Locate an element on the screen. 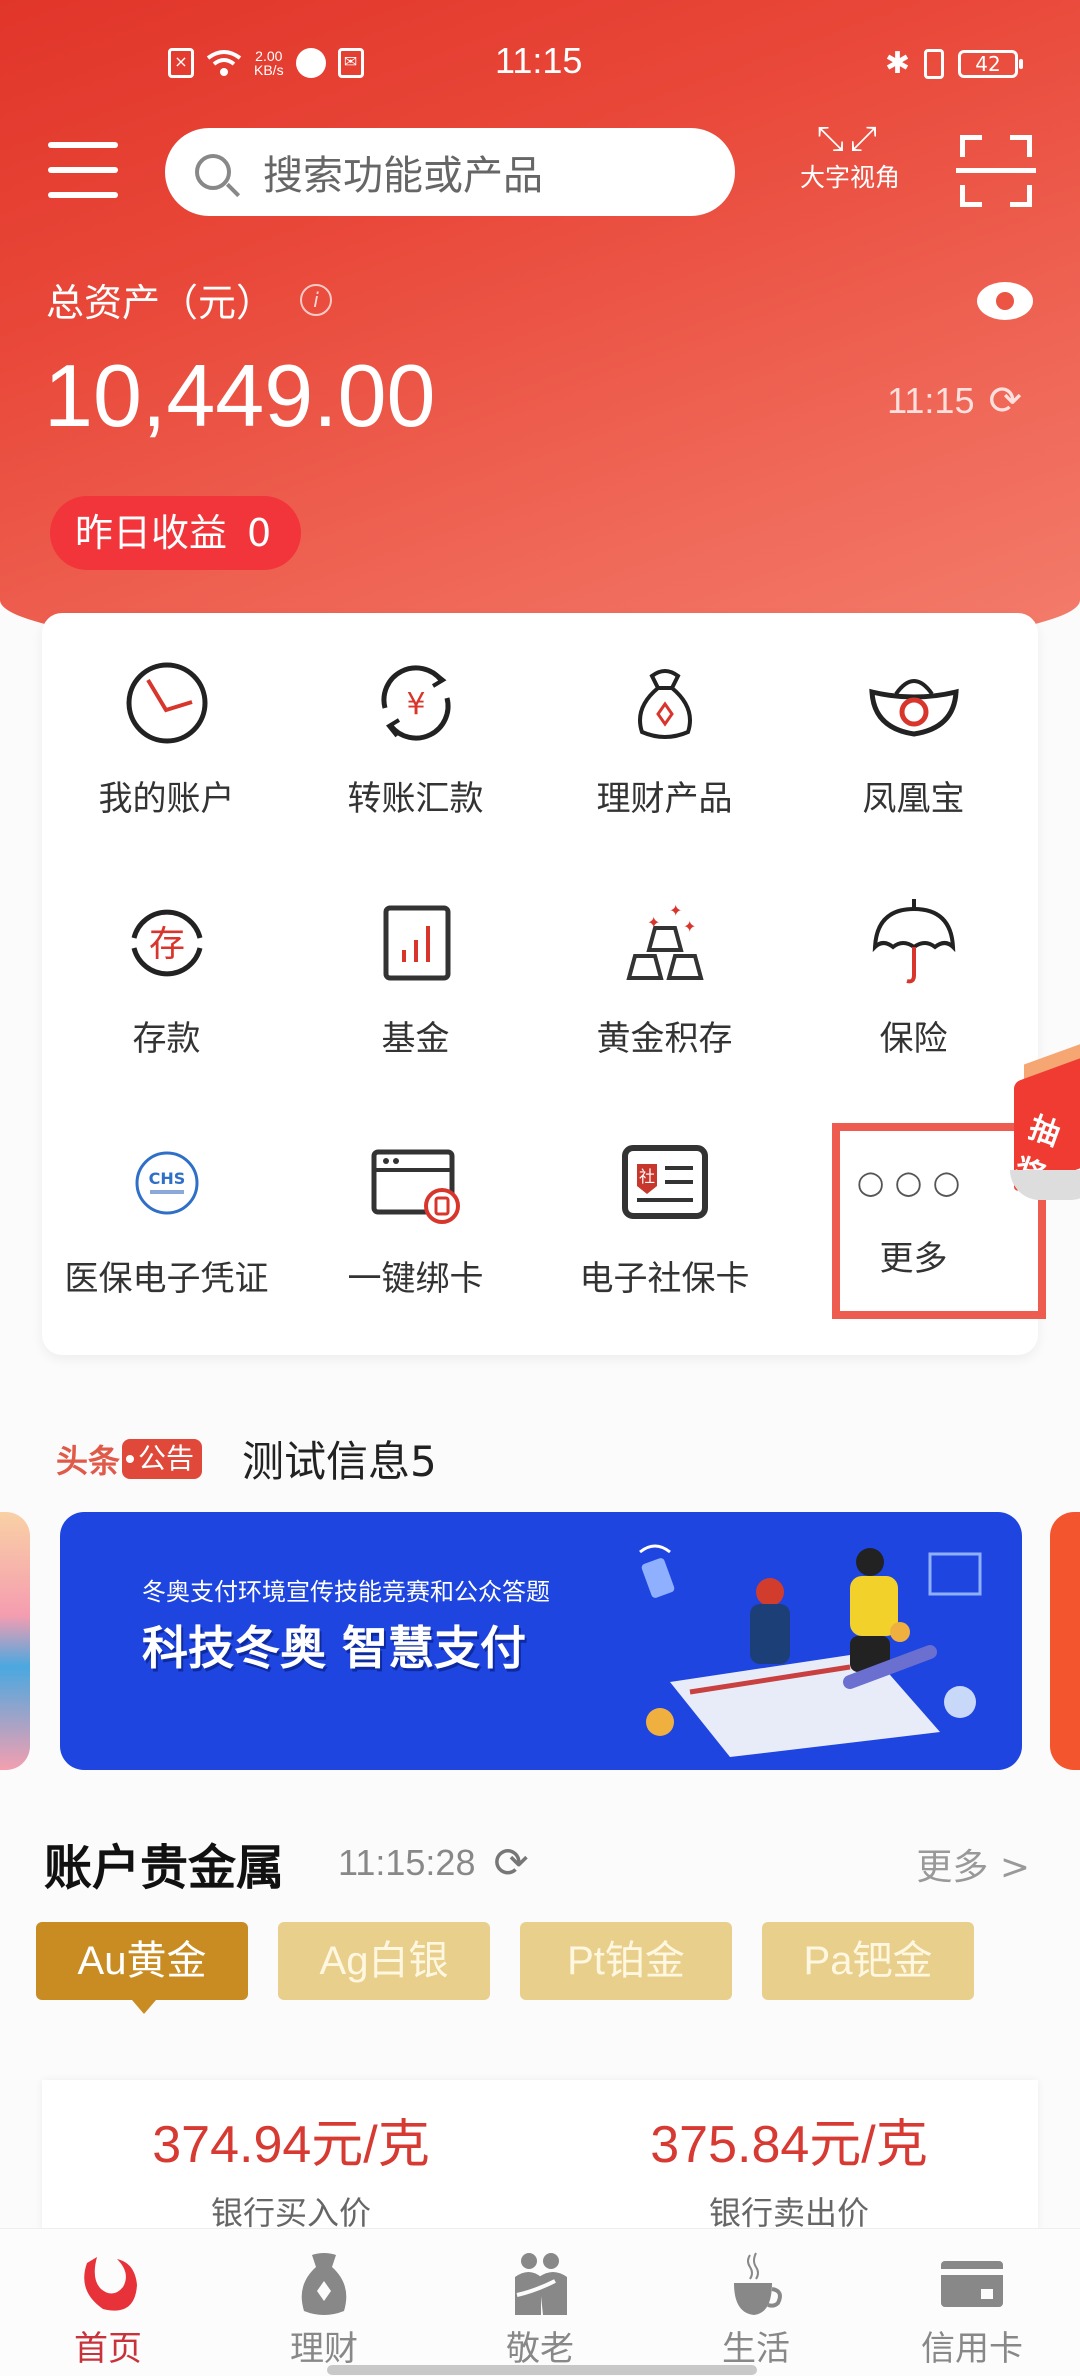 This screenshot has width=1080, height=2376. search-input: 搜索功能或产品 is located at coordinates (450, 172).